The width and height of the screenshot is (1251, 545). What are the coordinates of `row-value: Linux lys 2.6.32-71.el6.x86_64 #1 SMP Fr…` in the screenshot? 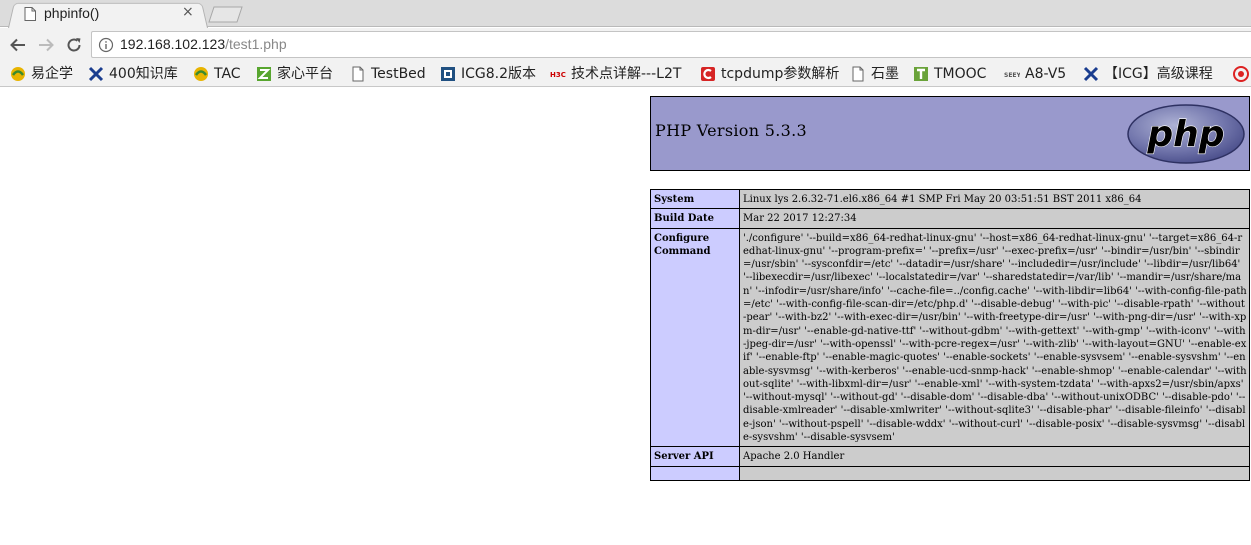 It's located at (994, 199).